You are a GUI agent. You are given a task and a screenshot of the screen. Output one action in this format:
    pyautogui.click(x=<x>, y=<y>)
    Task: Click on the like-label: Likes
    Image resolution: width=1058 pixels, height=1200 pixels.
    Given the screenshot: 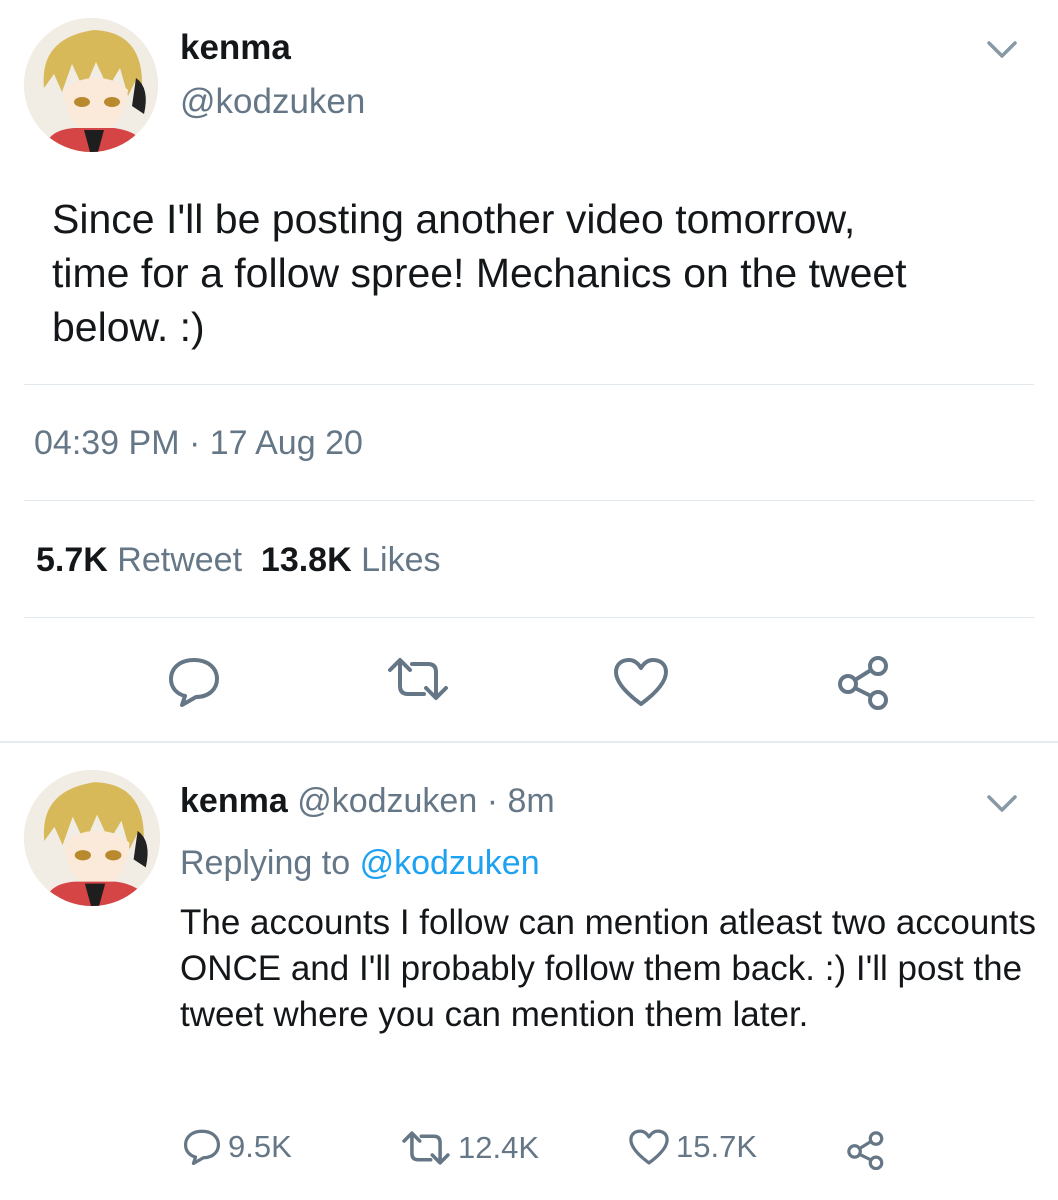 What is the action you would take?
    pyautogui.click(x=400, y=560)
    